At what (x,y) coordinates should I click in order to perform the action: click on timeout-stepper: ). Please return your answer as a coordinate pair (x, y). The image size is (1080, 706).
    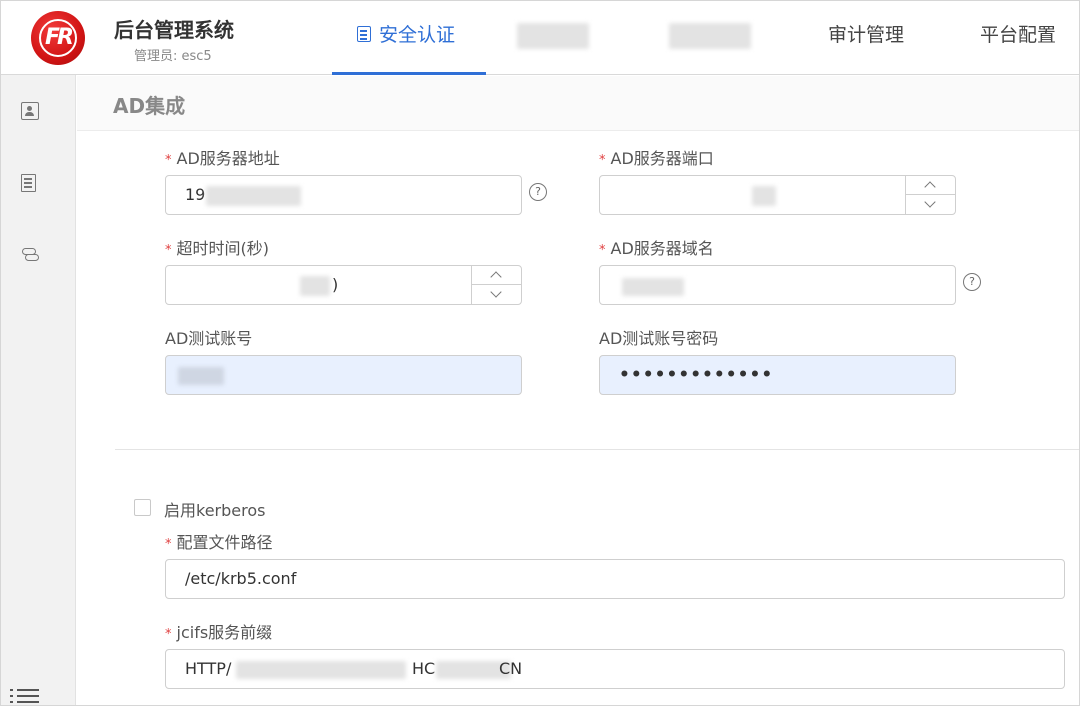
    Looking at the image, I should click on (343, 285).